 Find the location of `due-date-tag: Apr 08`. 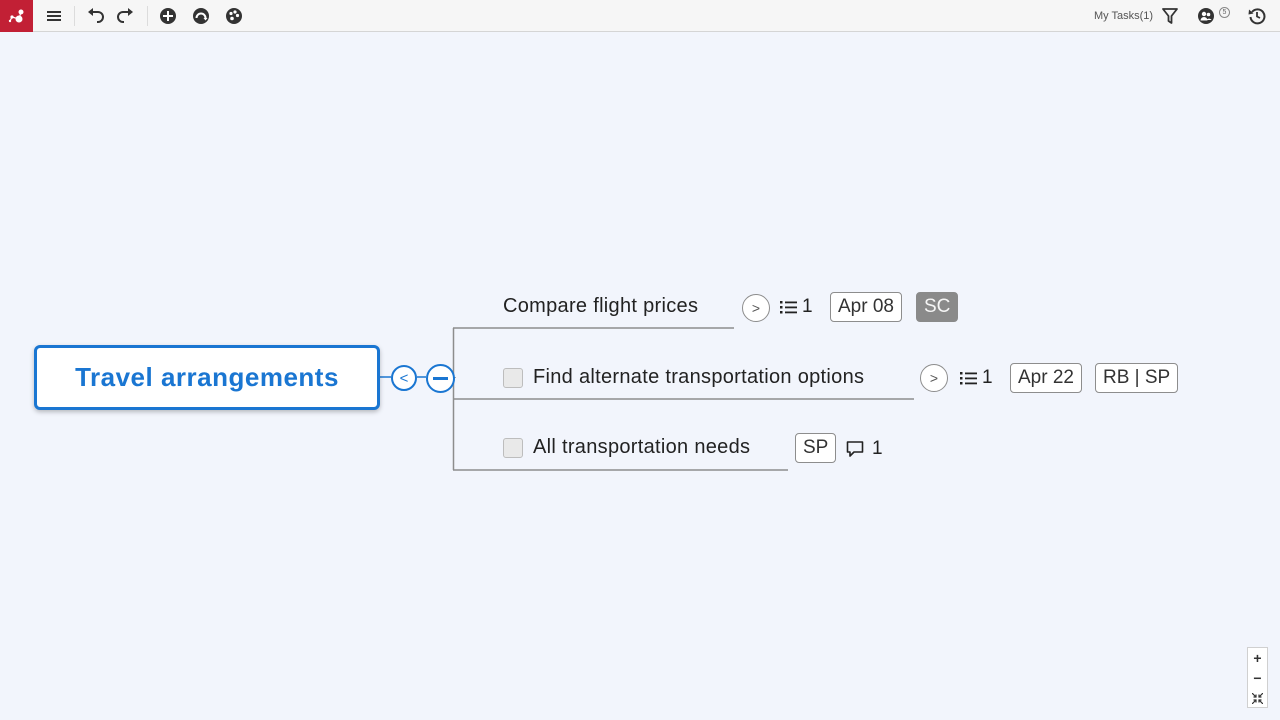

due-date-tag: Apr 08 is located at coordinates (866, 307).